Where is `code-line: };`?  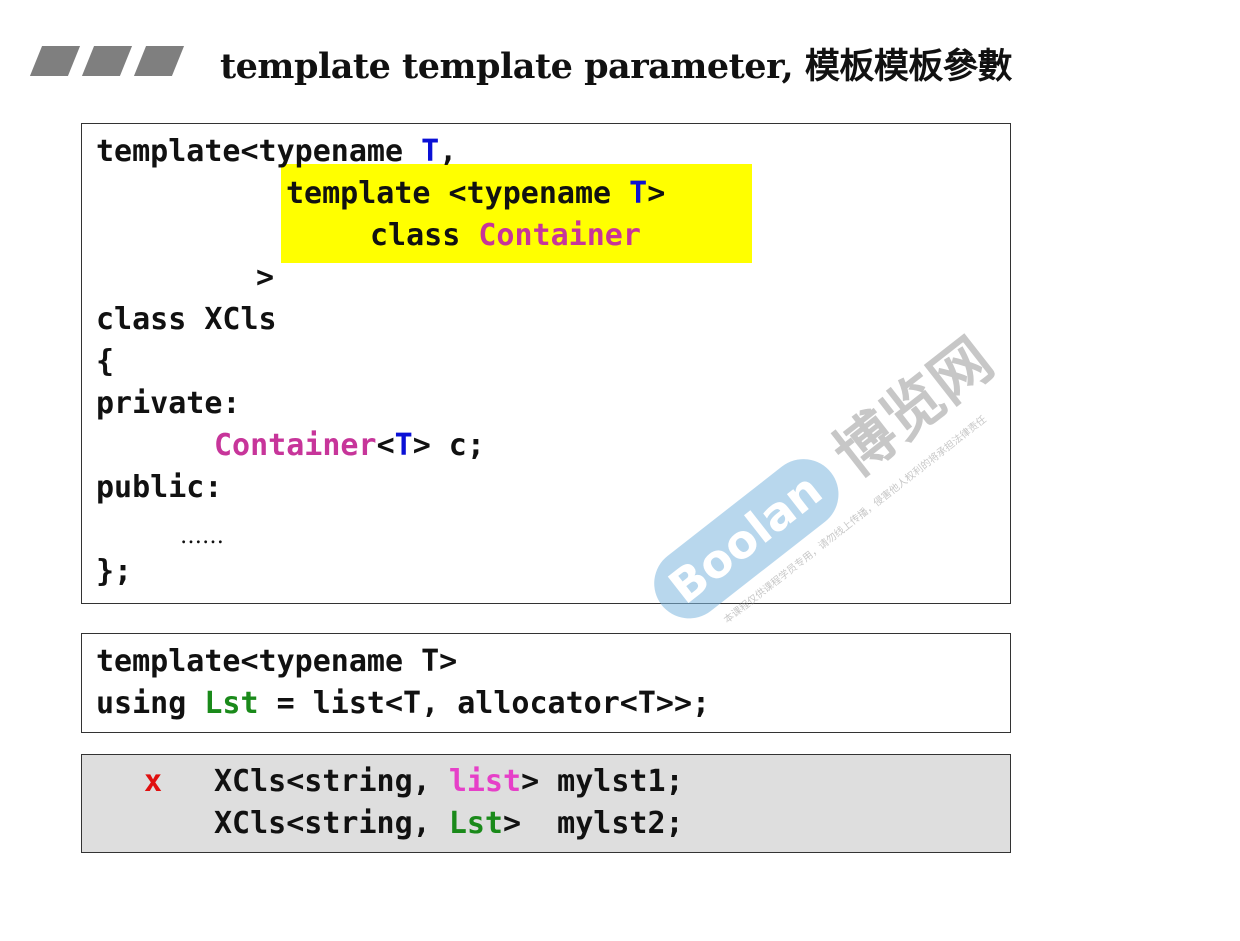
code-line: }; is located at coordinates (114, 571).